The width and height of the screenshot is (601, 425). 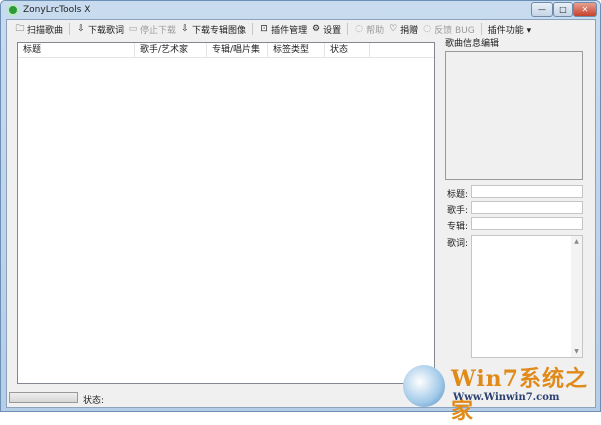 What do you see at coordinates (527, 207) in the screenshot?
I see `artist-input` at bounding box center [527, 207].